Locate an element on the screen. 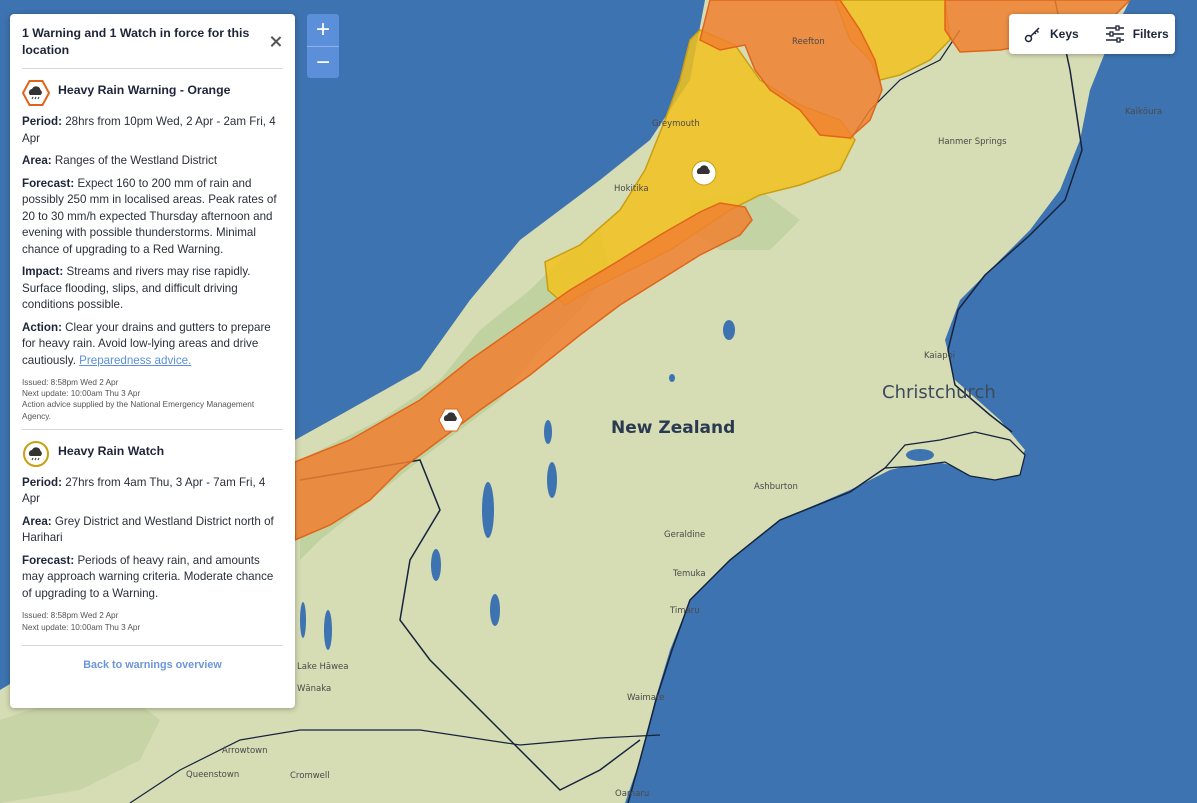 This screenshot has width=1197, height=803. city-label: Christchurch is located at coordinates (939, 392).